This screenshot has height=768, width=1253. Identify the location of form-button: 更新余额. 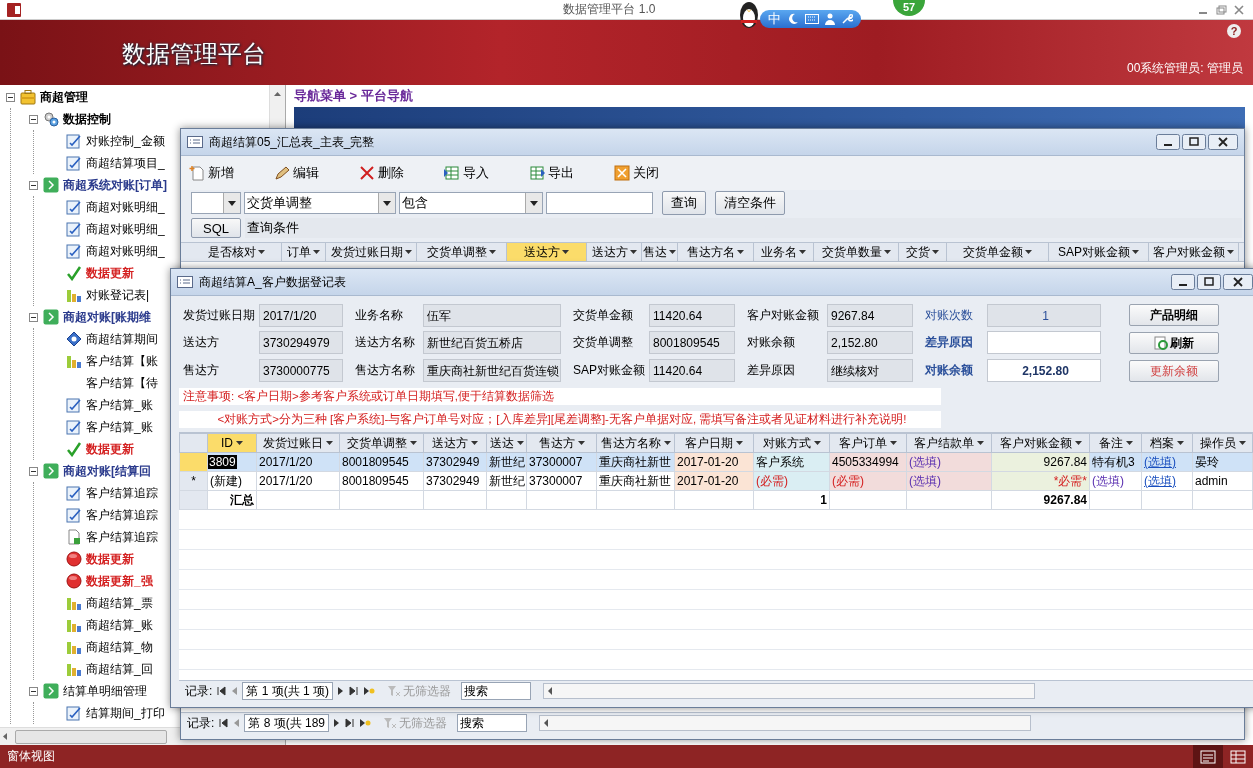
(1174, 371).